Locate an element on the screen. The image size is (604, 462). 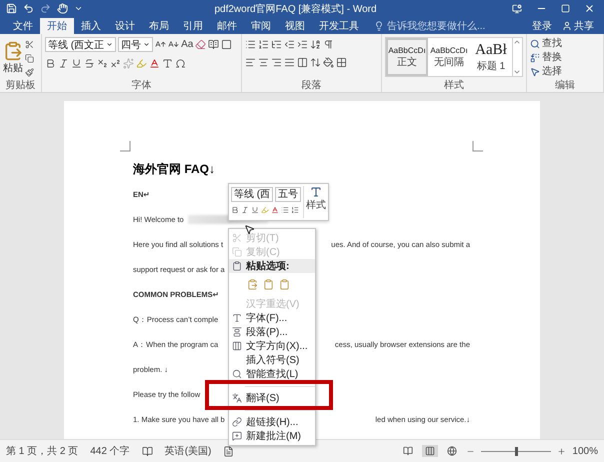
language-indicator: 英语(美国) is located at coordinates (188, 451).